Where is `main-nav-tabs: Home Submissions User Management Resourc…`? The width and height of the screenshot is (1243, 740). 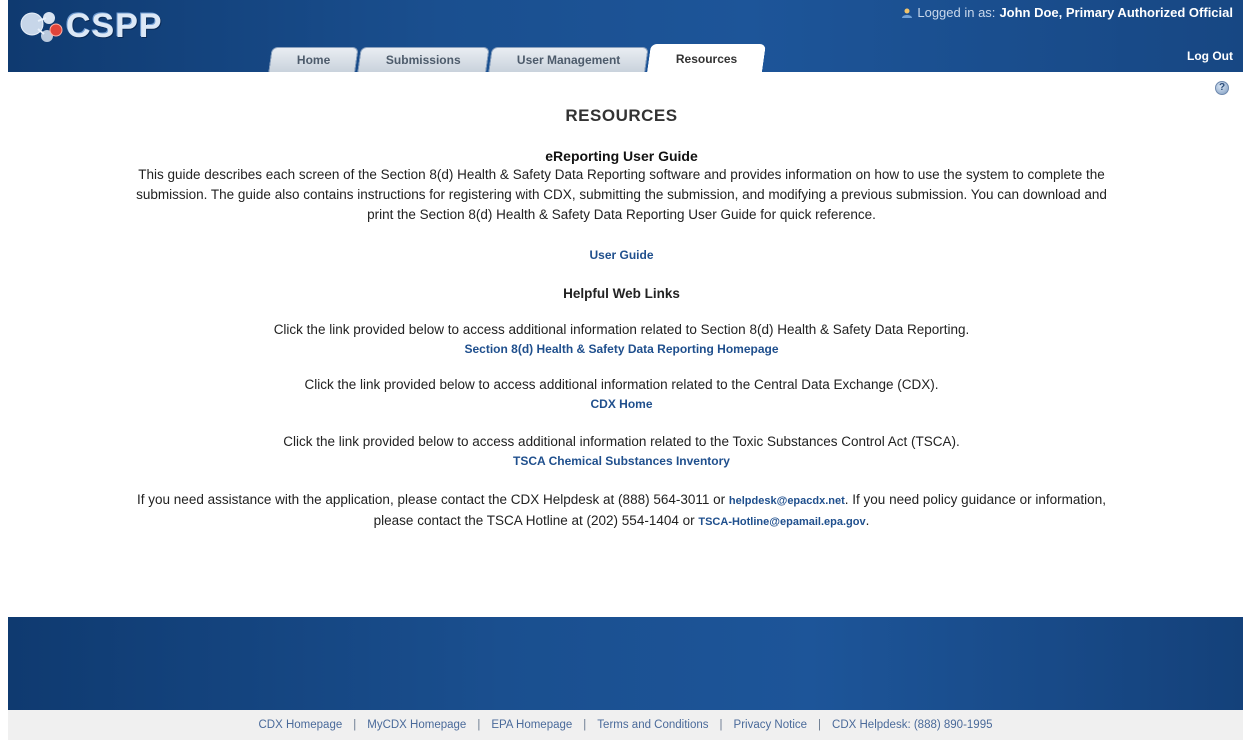 main-nav-tabs: Home Submissions User Management Resourc… is located at coordinates (517, 58).